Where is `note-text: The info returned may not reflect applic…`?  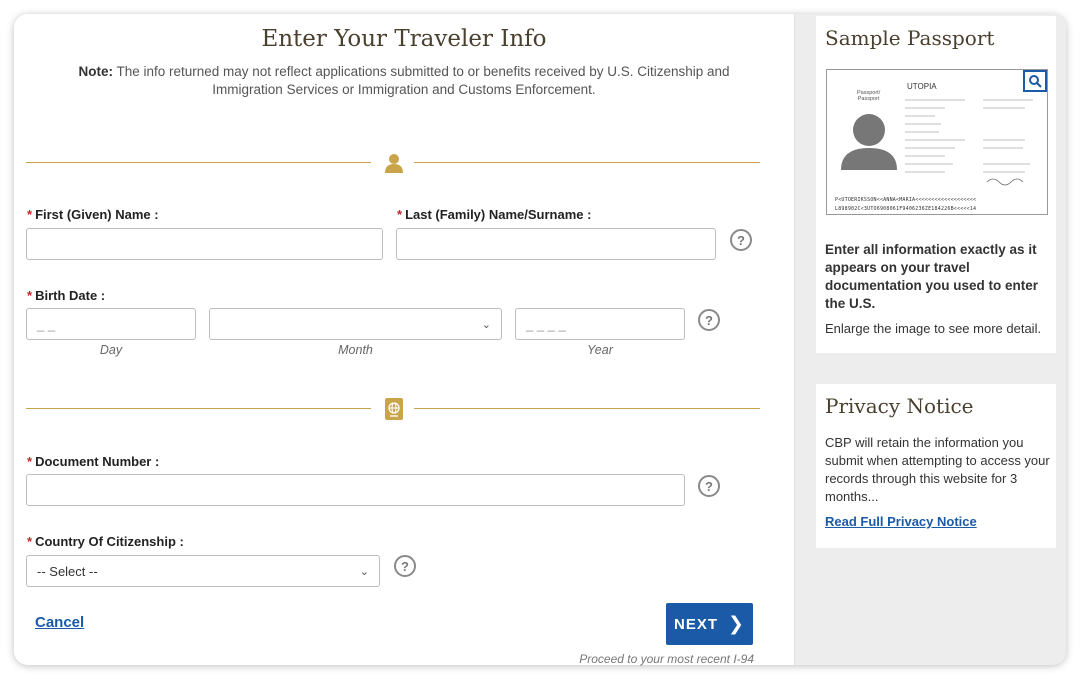 note-text: The info returned may not reflect applic… is located at coordinates (423, 80).